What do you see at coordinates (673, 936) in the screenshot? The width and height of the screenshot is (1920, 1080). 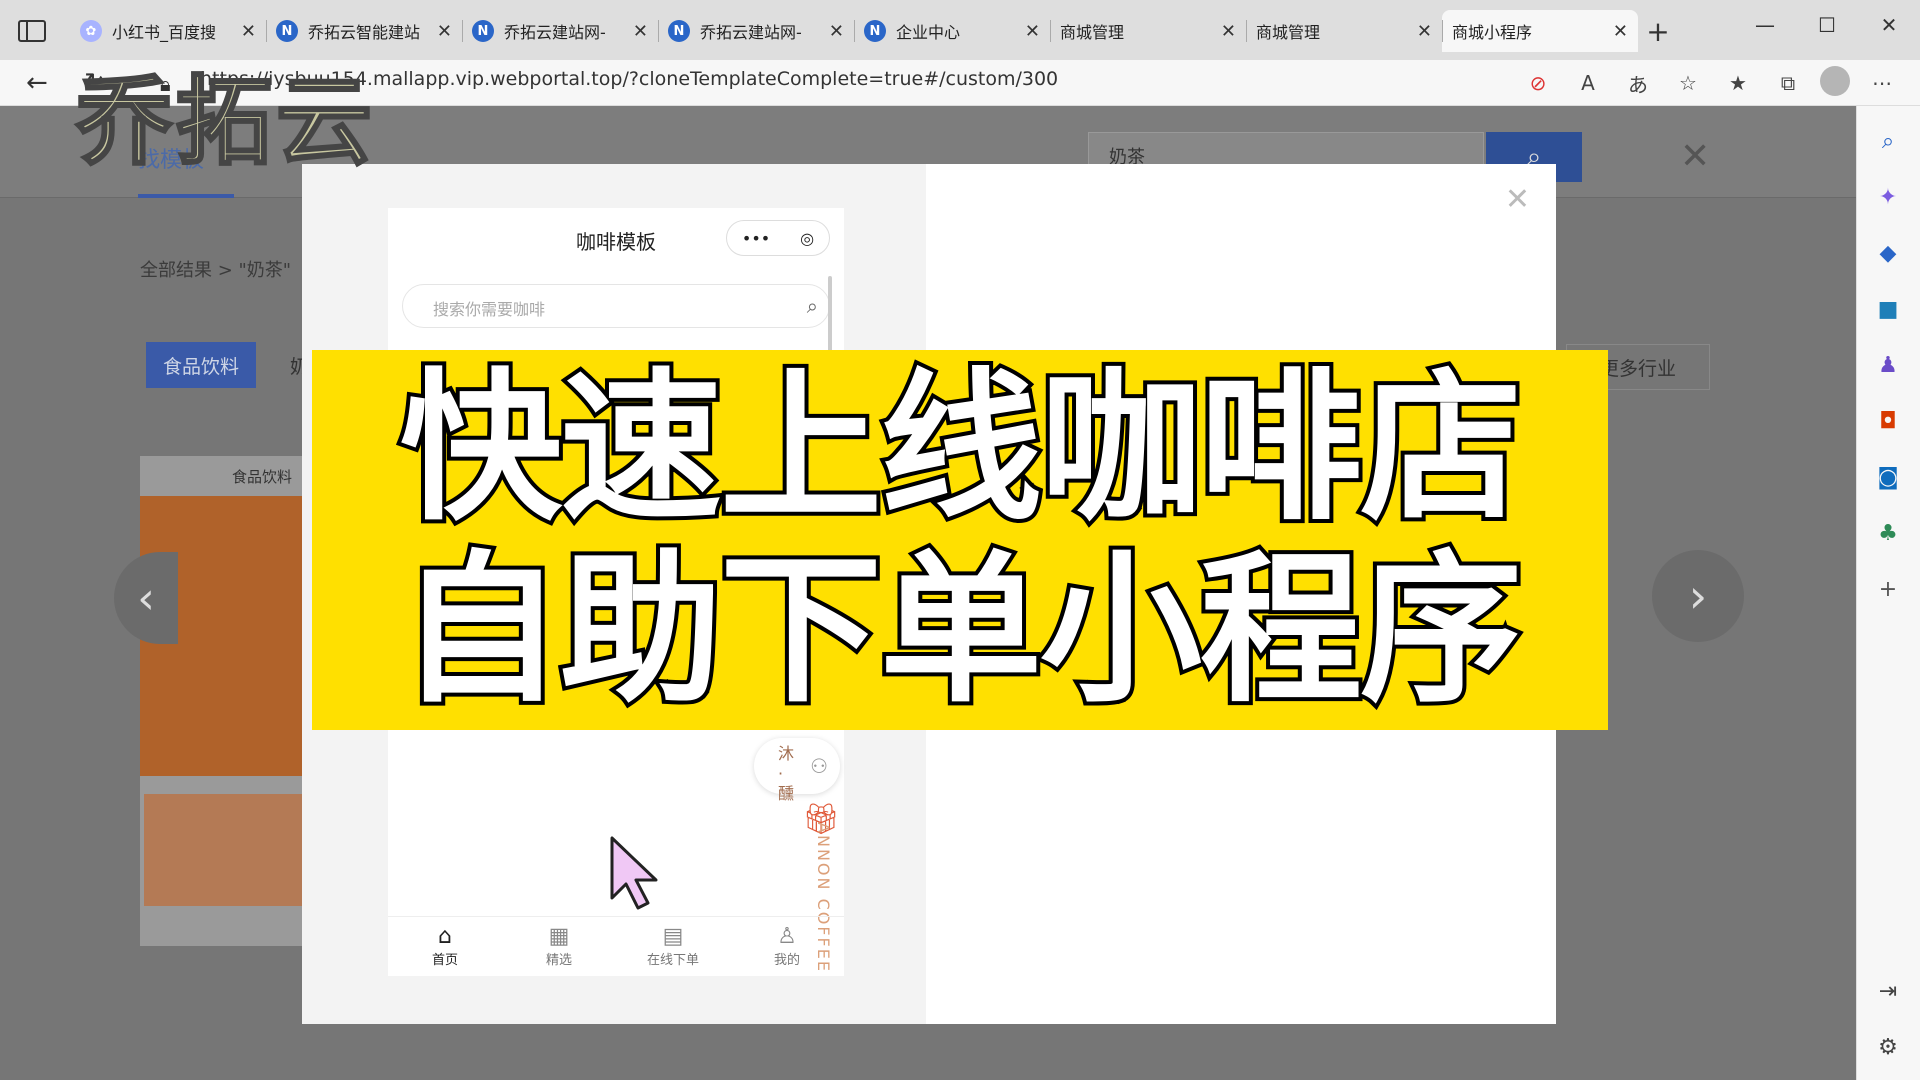 I see `clipboard-icon: ▤` at bounding box center [673, 936].